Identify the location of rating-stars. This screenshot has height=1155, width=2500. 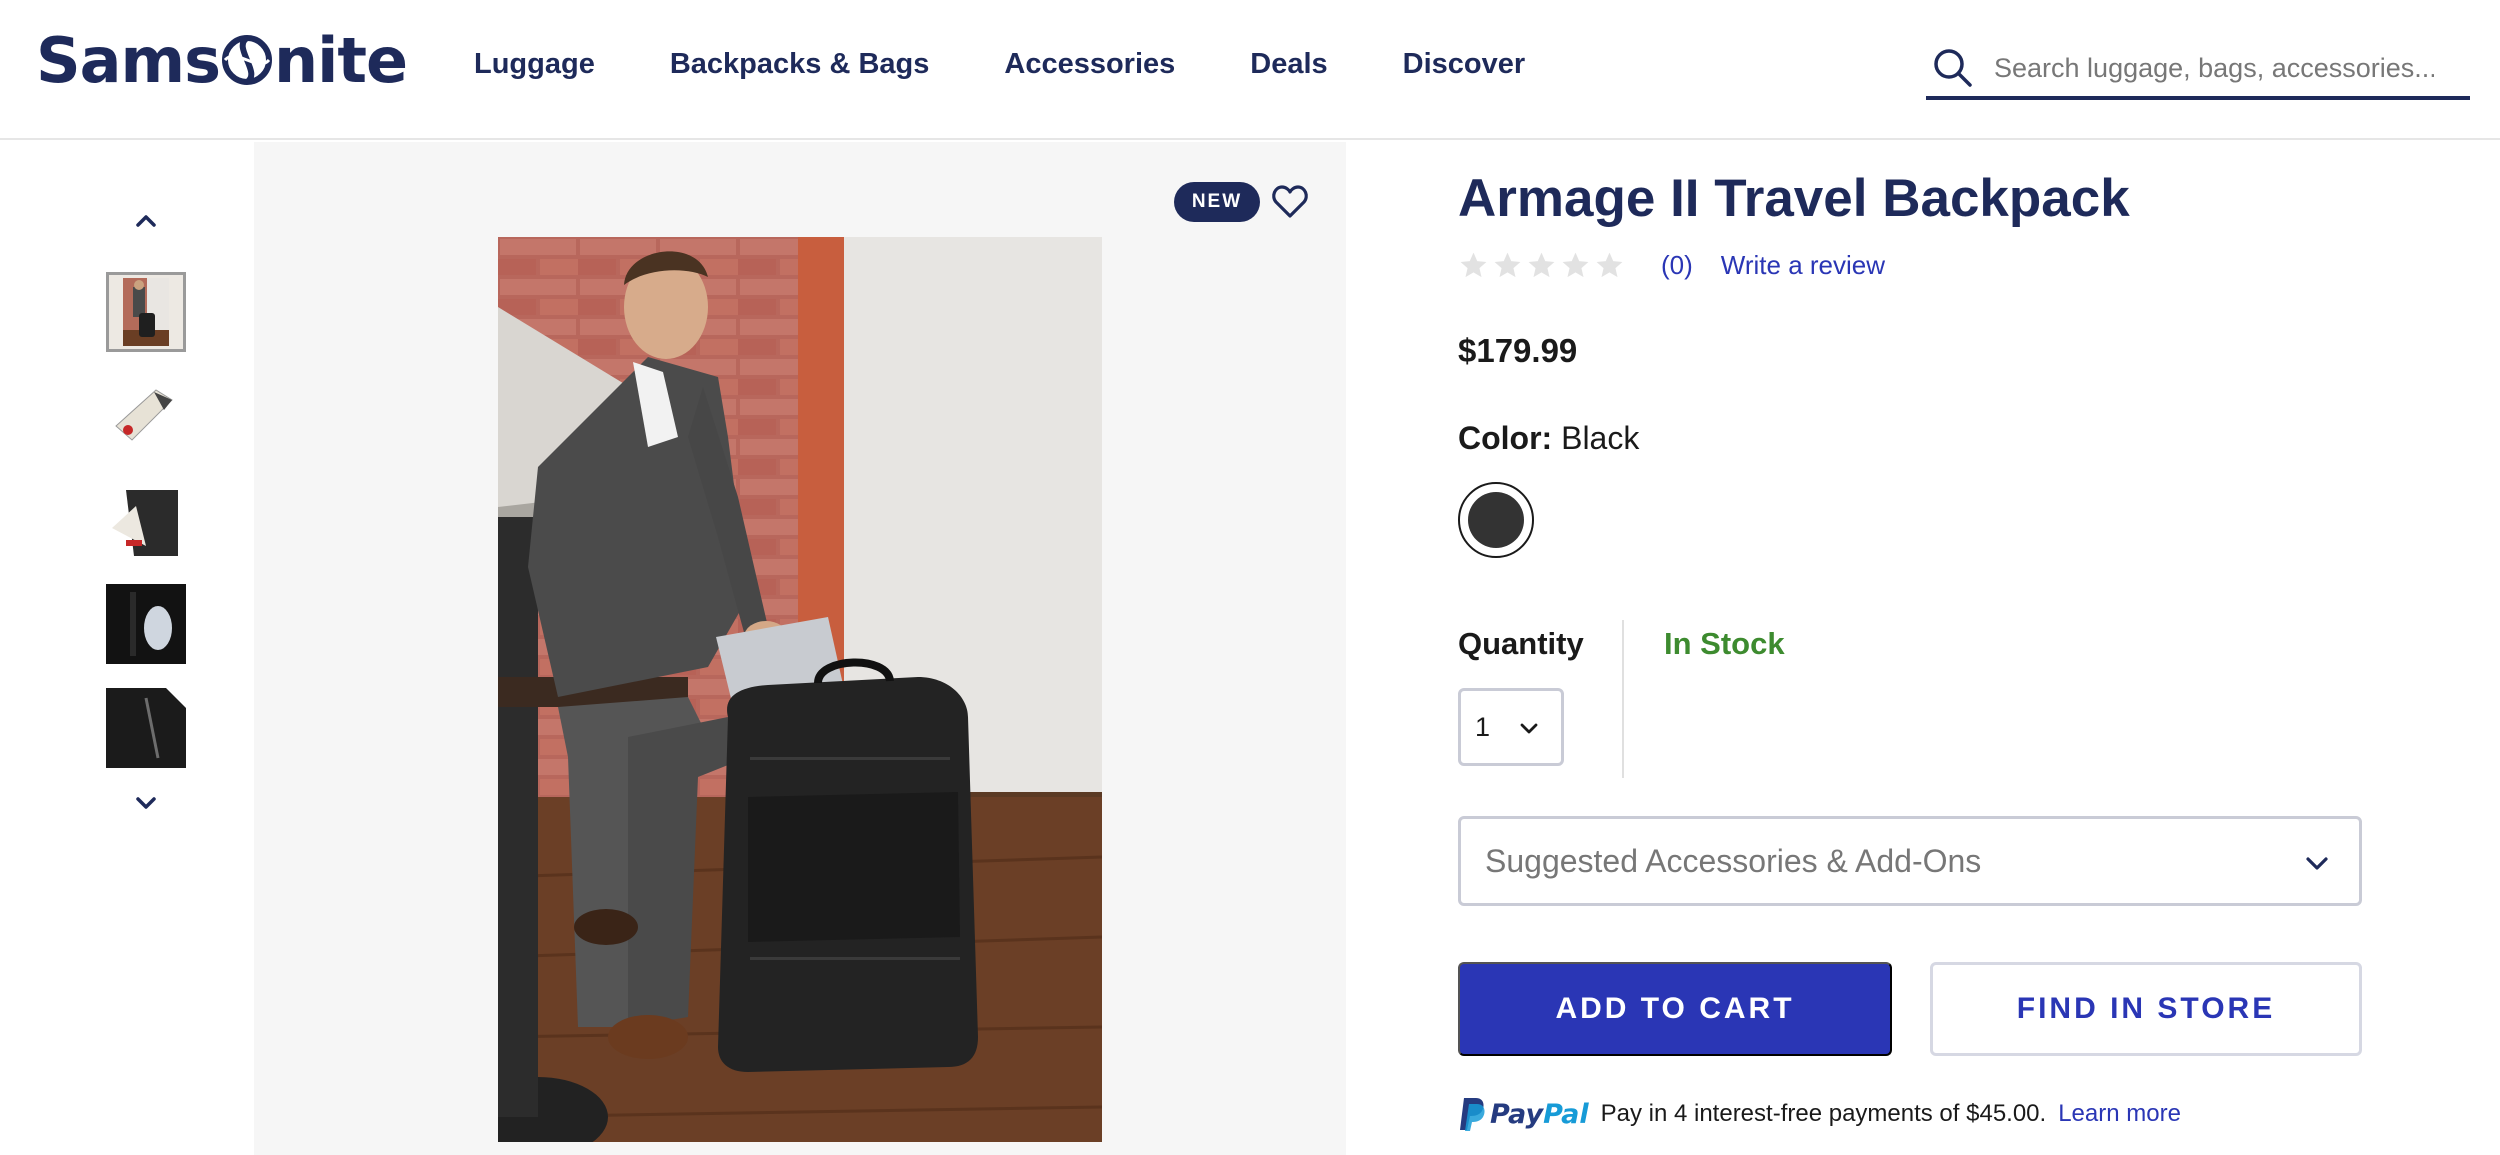
(1541, 265).